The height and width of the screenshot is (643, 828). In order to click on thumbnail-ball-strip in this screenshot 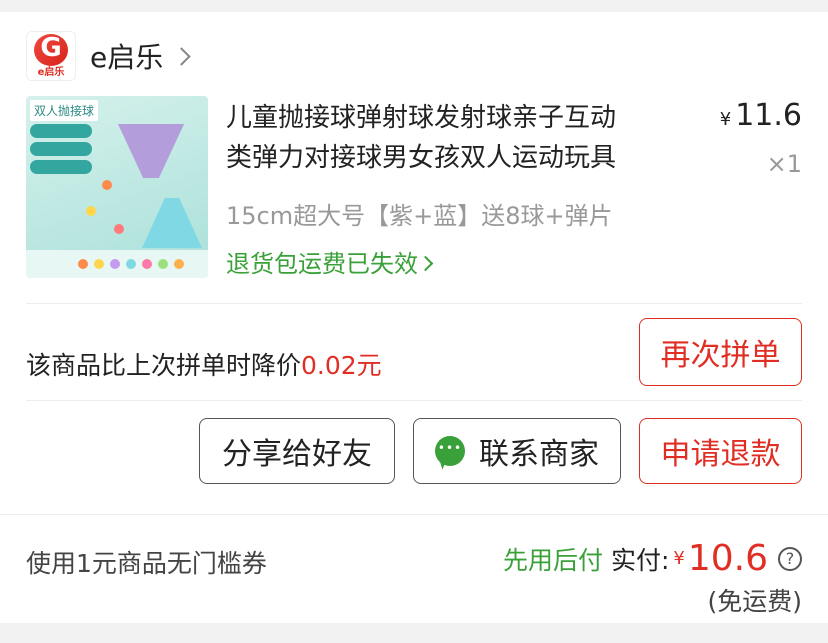, I will do `click(117, 264)`.